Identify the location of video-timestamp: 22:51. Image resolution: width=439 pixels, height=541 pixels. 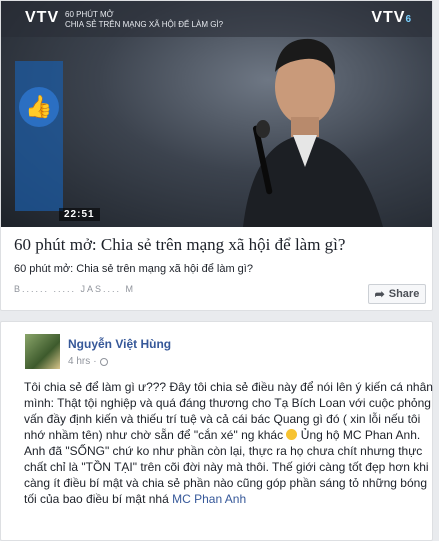
(79, 214).